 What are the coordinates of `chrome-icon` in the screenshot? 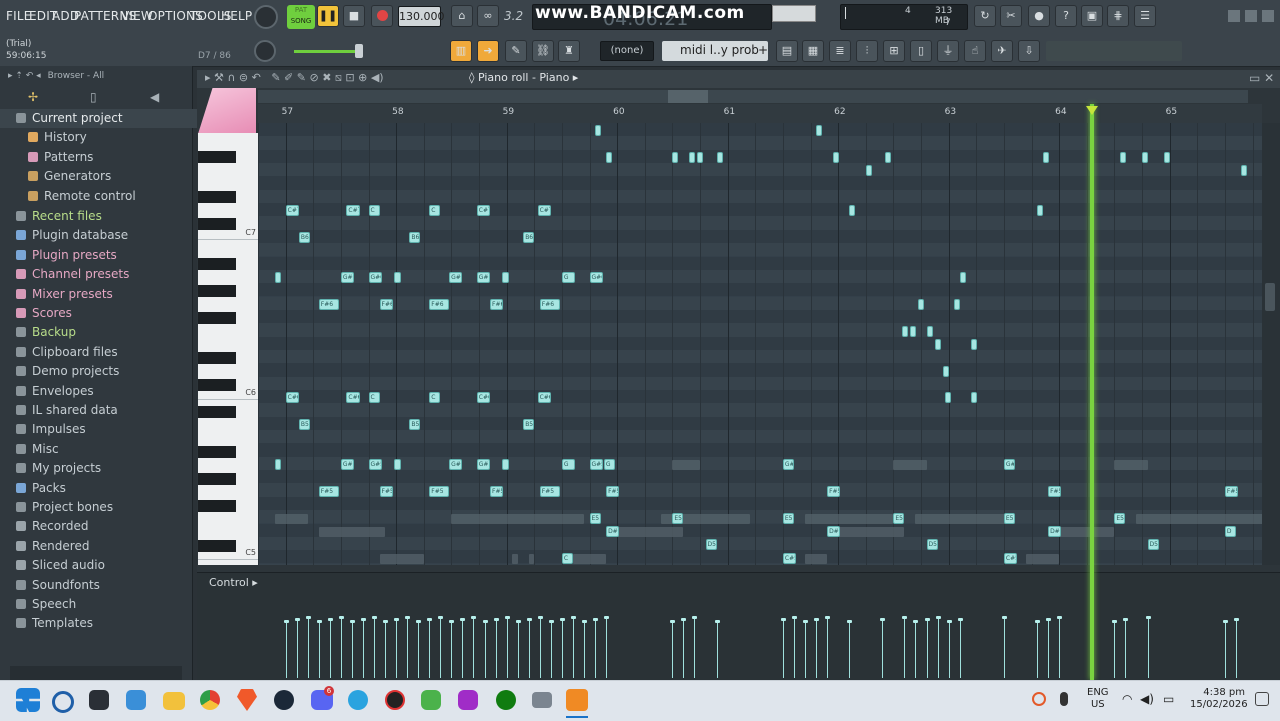 It's located at (210, 700).